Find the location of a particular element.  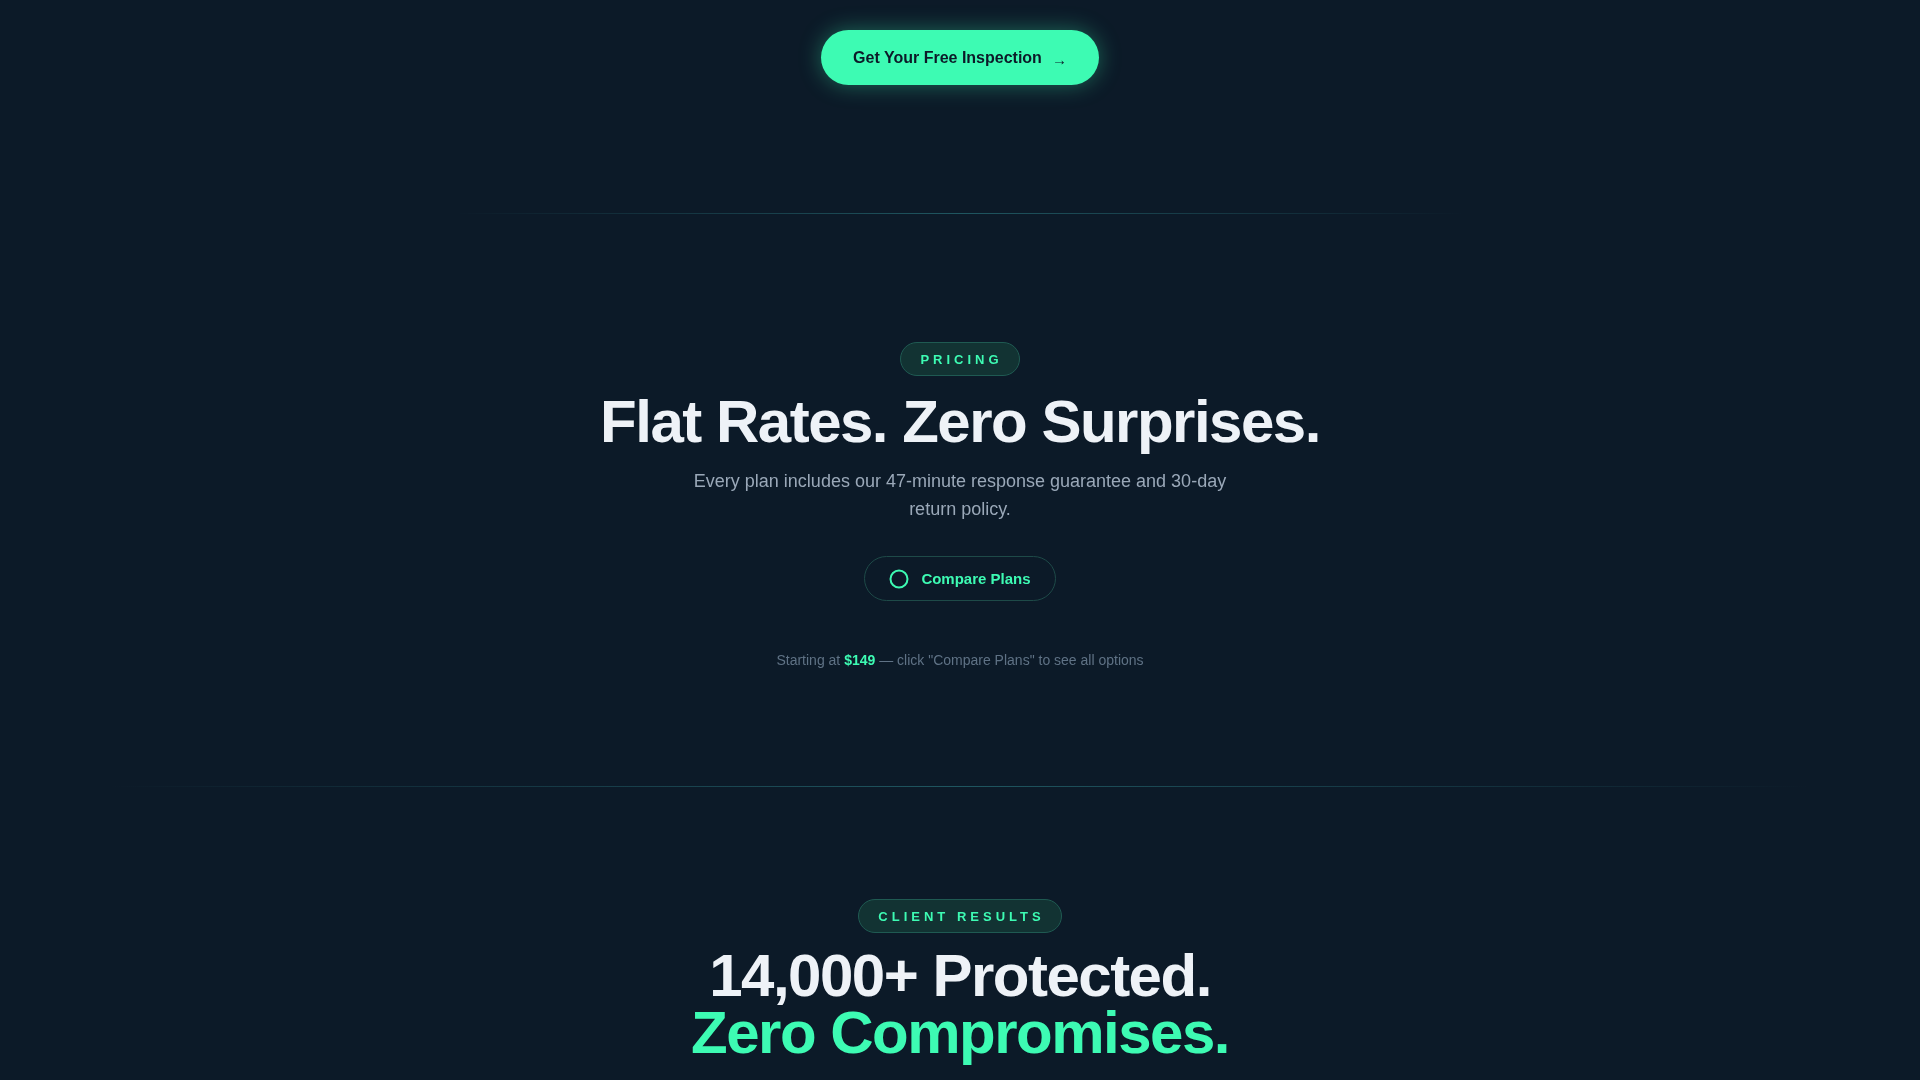

arrow-icon: → is located at coordinates (1059, 59).